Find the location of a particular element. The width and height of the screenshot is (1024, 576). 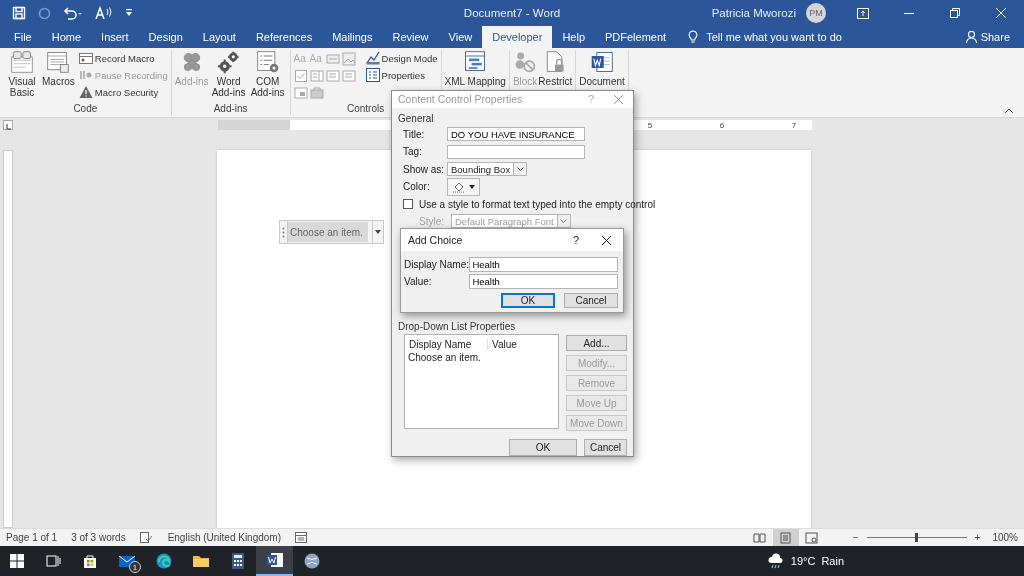

ribbon-tab: Review is located at coordinates (410, 37).